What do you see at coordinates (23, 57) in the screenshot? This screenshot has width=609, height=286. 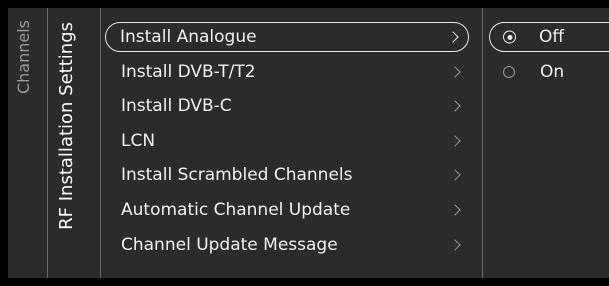 I see `breadcrumb-parent: Channels` at bounding box center [23, 57].